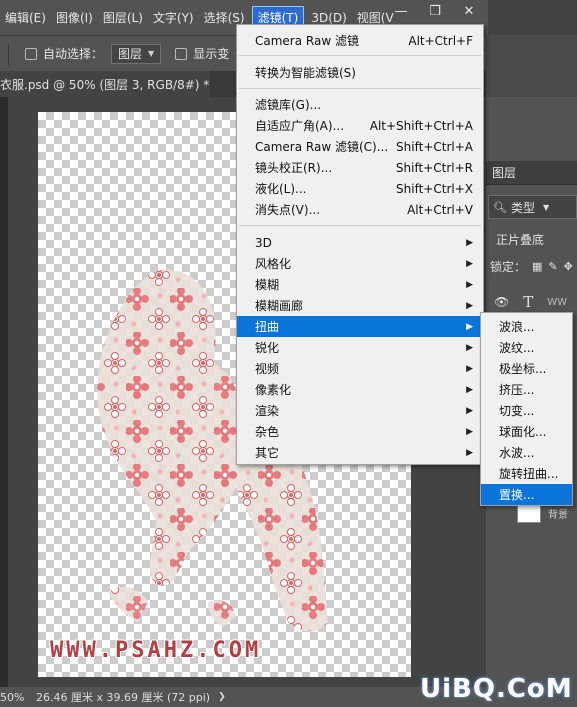 Image resolution: width=577 pixels, height=707 pixels. What do you see at coordinates (360, 55) in the screenshot?
I see `menu-divider` at bounding box center [360, 55].